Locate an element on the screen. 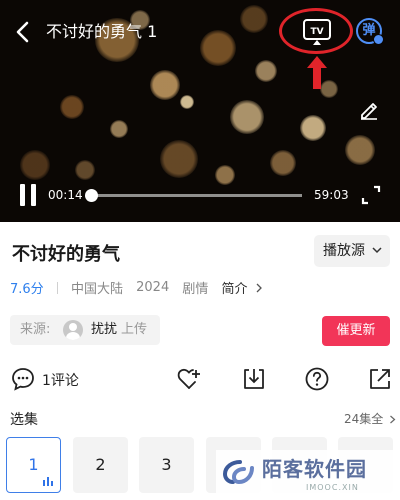 Image resolution: width=400 pixels, height=500 pixels. intro-link: 简介 is located at coordinates (235, 287).